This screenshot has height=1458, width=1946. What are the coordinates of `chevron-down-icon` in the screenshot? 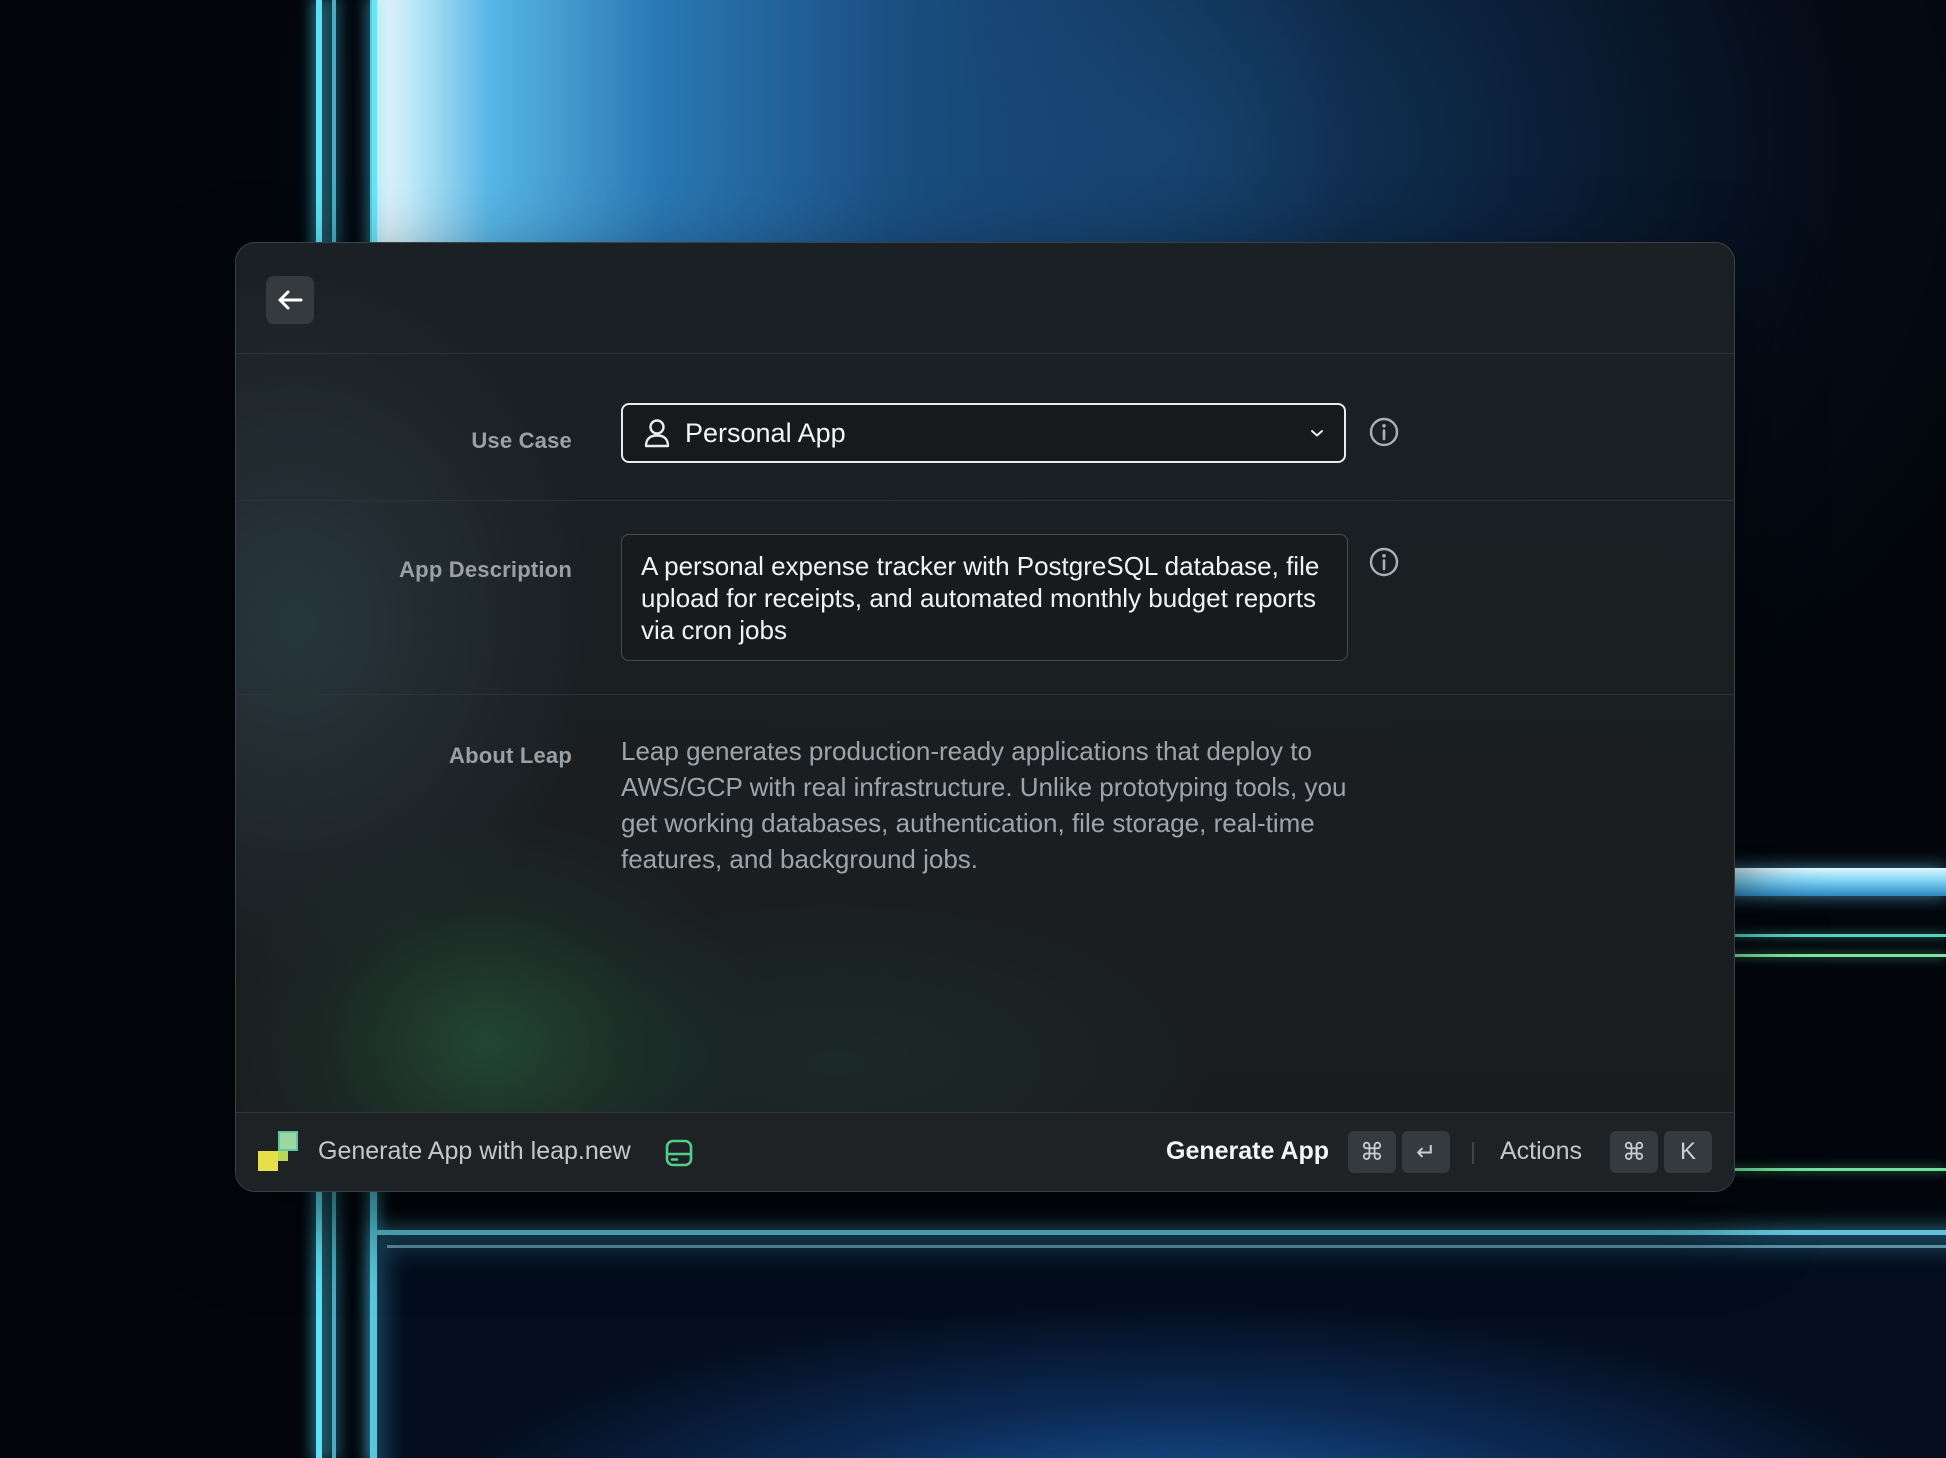 It's located at (1317, 433).